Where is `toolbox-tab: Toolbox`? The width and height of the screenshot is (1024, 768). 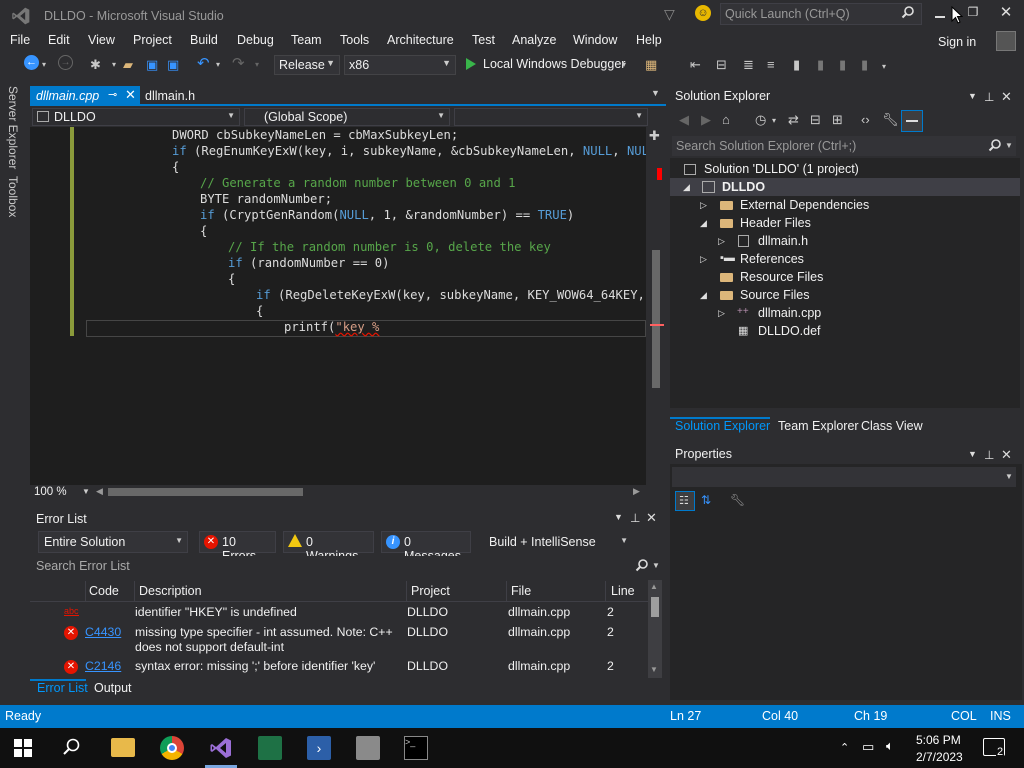 toolbox-tab: Toolbox is located at coordinates (13, 196).